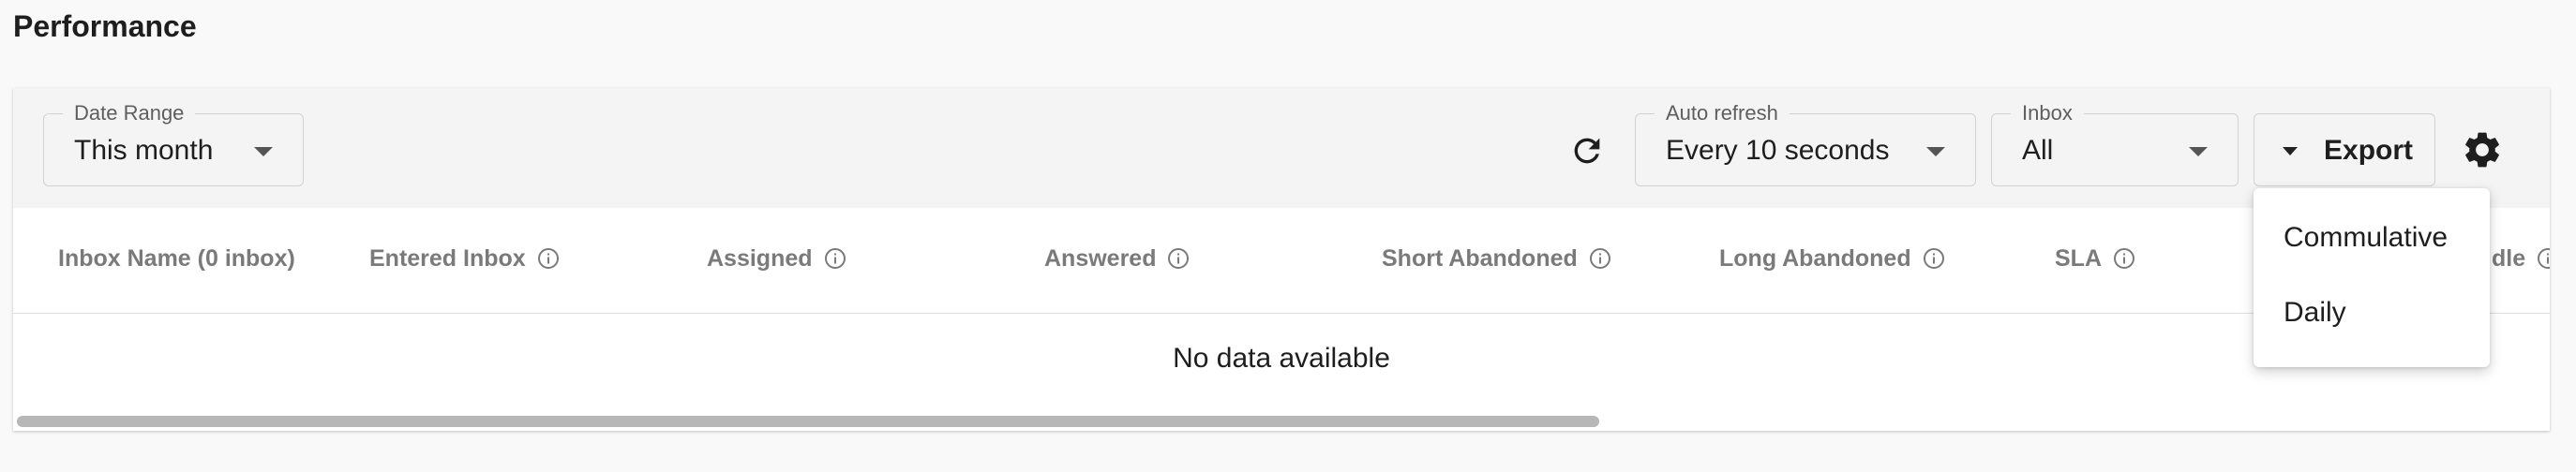 Image resolution: width=2576 pixels, height=472 pixels. Describe the element at coordinates (105, 26) in the screenshot. I see `page-title: Performance` at that location.